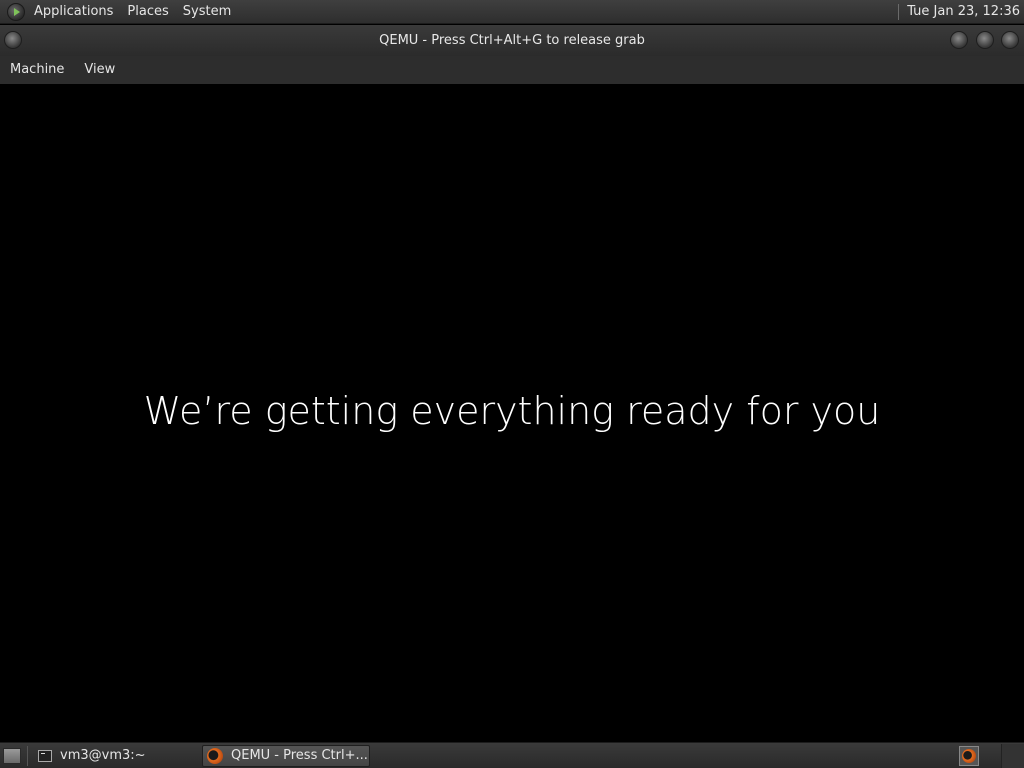 The height and width of the screenshot is (768, 1024). I want to click on machine-menu: Machine, so click(37, 70).